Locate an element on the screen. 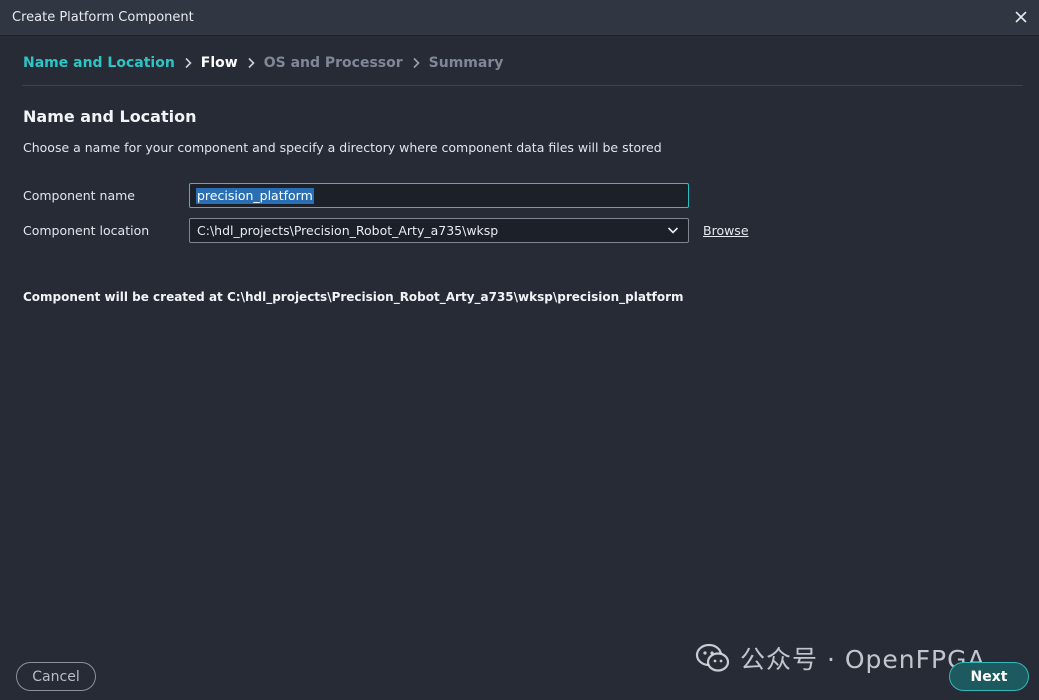 The image size is (1039, 700). component-location-label: Component location is located at coordinates (86, 230).